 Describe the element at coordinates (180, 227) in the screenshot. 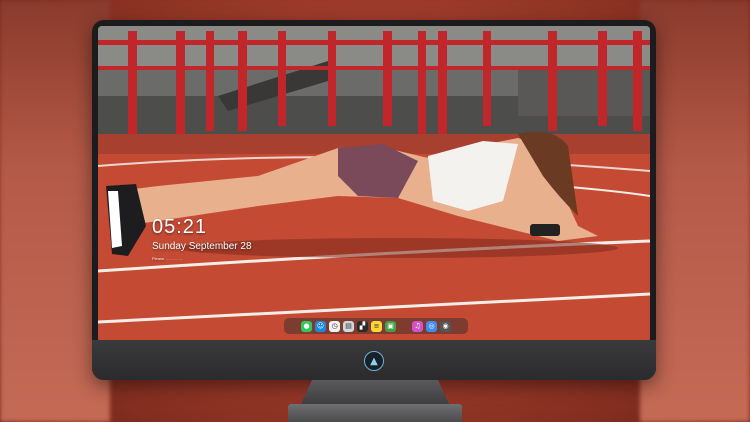

I see `lock-time: 05:21` at that location.